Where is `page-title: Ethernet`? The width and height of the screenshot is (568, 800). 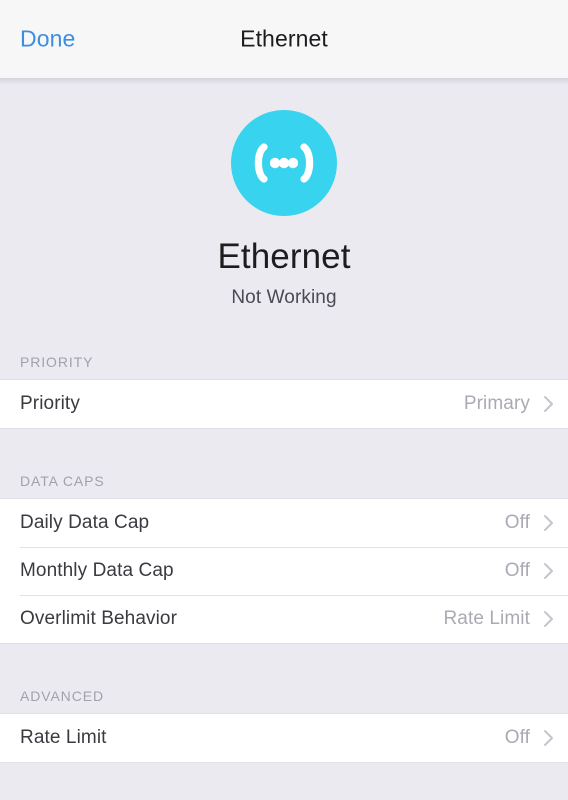
page-title: Ethernet is located at coordinates (284, 38).